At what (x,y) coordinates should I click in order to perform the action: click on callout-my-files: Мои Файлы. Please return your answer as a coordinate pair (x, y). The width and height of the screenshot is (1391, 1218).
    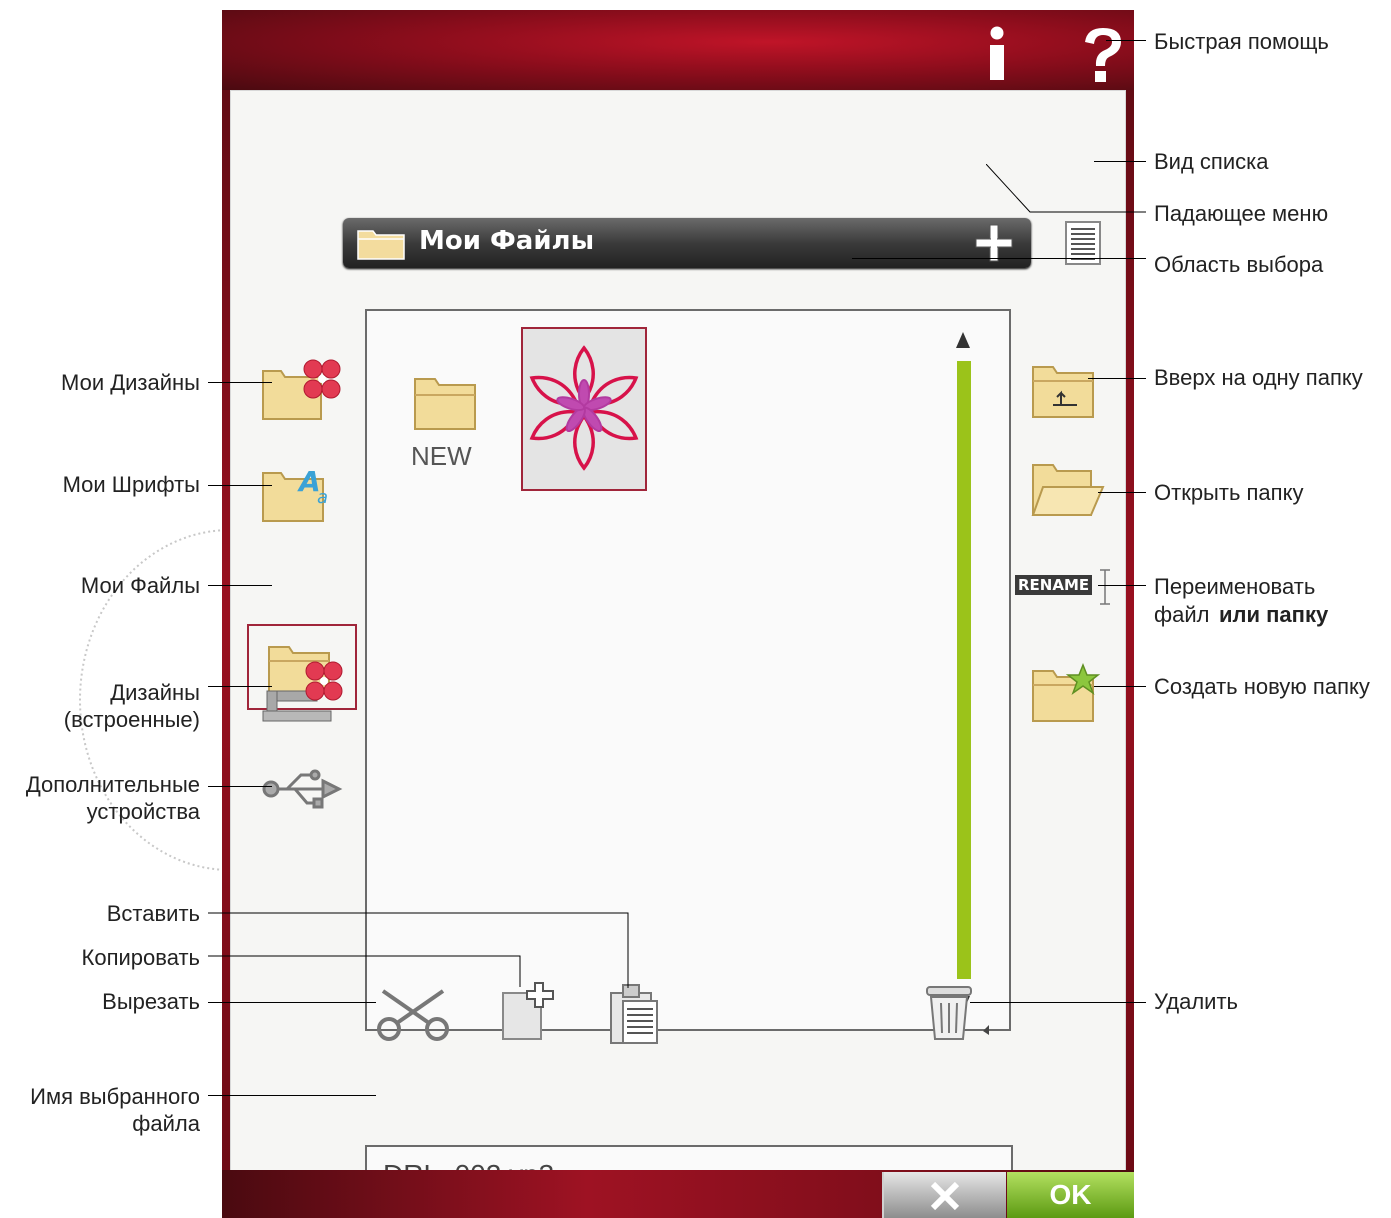
    Looking at the image, I should click on (140, 585).